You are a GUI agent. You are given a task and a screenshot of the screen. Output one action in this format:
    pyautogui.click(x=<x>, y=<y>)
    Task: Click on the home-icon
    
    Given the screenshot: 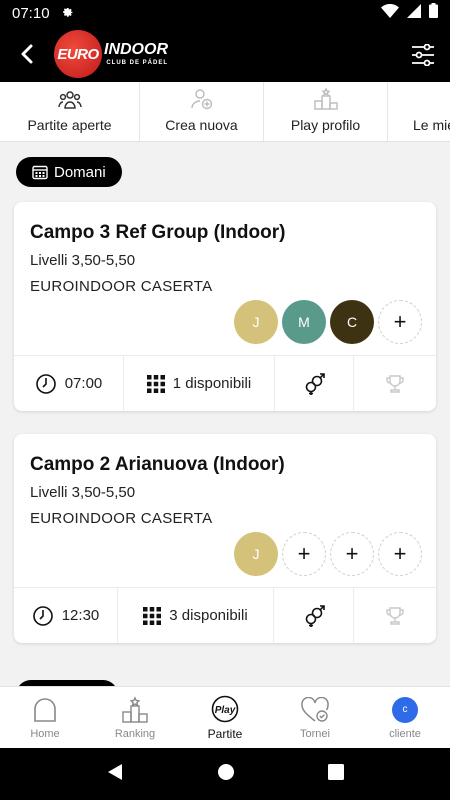 What is the action you would take?
    pyautogui.click(x=45, y=710)
    